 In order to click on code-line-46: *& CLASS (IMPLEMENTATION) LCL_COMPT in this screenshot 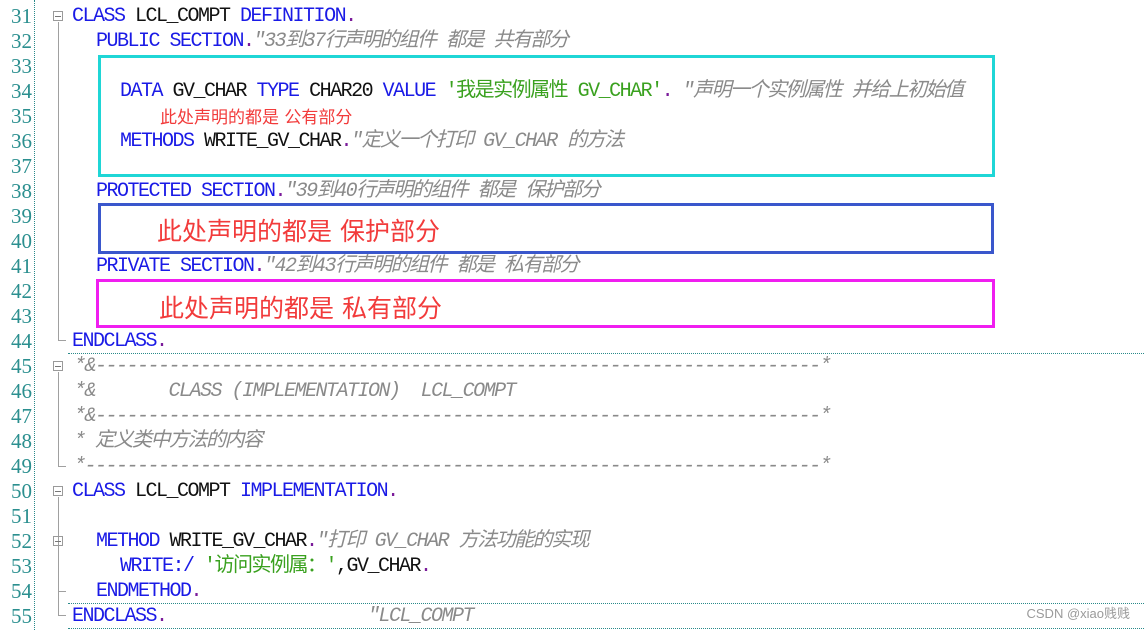, I will do `click(295, 391)`.